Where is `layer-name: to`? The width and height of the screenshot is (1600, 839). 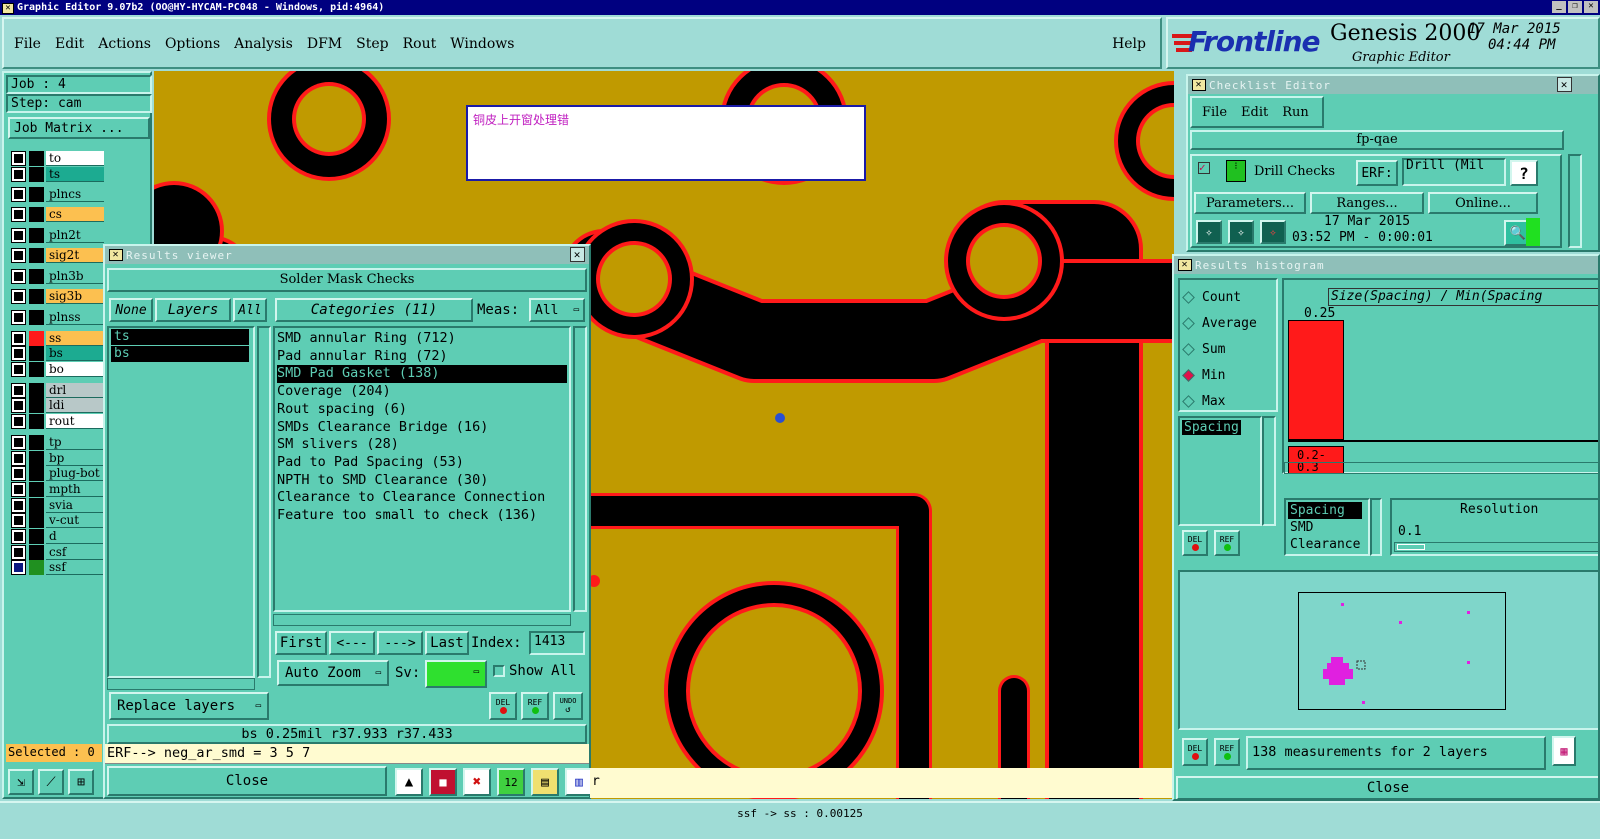 layer-name: to is located at coordinates (75, 158).